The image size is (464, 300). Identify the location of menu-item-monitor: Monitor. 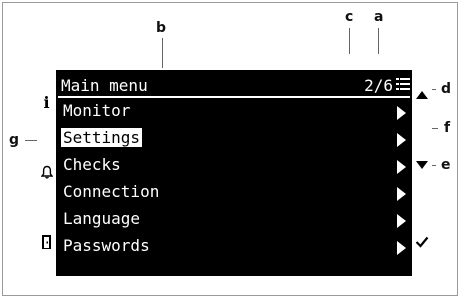
(234, 112).